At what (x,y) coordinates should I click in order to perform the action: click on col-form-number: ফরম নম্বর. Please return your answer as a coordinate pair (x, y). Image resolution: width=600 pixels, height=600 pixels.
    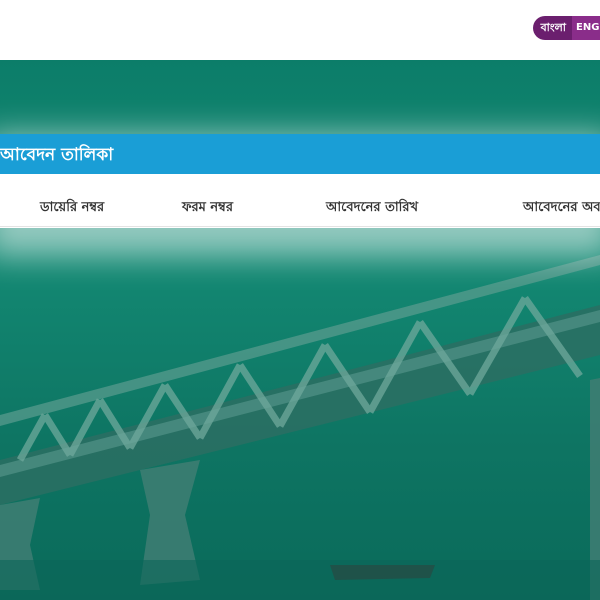
    Looking at the image, I should click on (207, 207).